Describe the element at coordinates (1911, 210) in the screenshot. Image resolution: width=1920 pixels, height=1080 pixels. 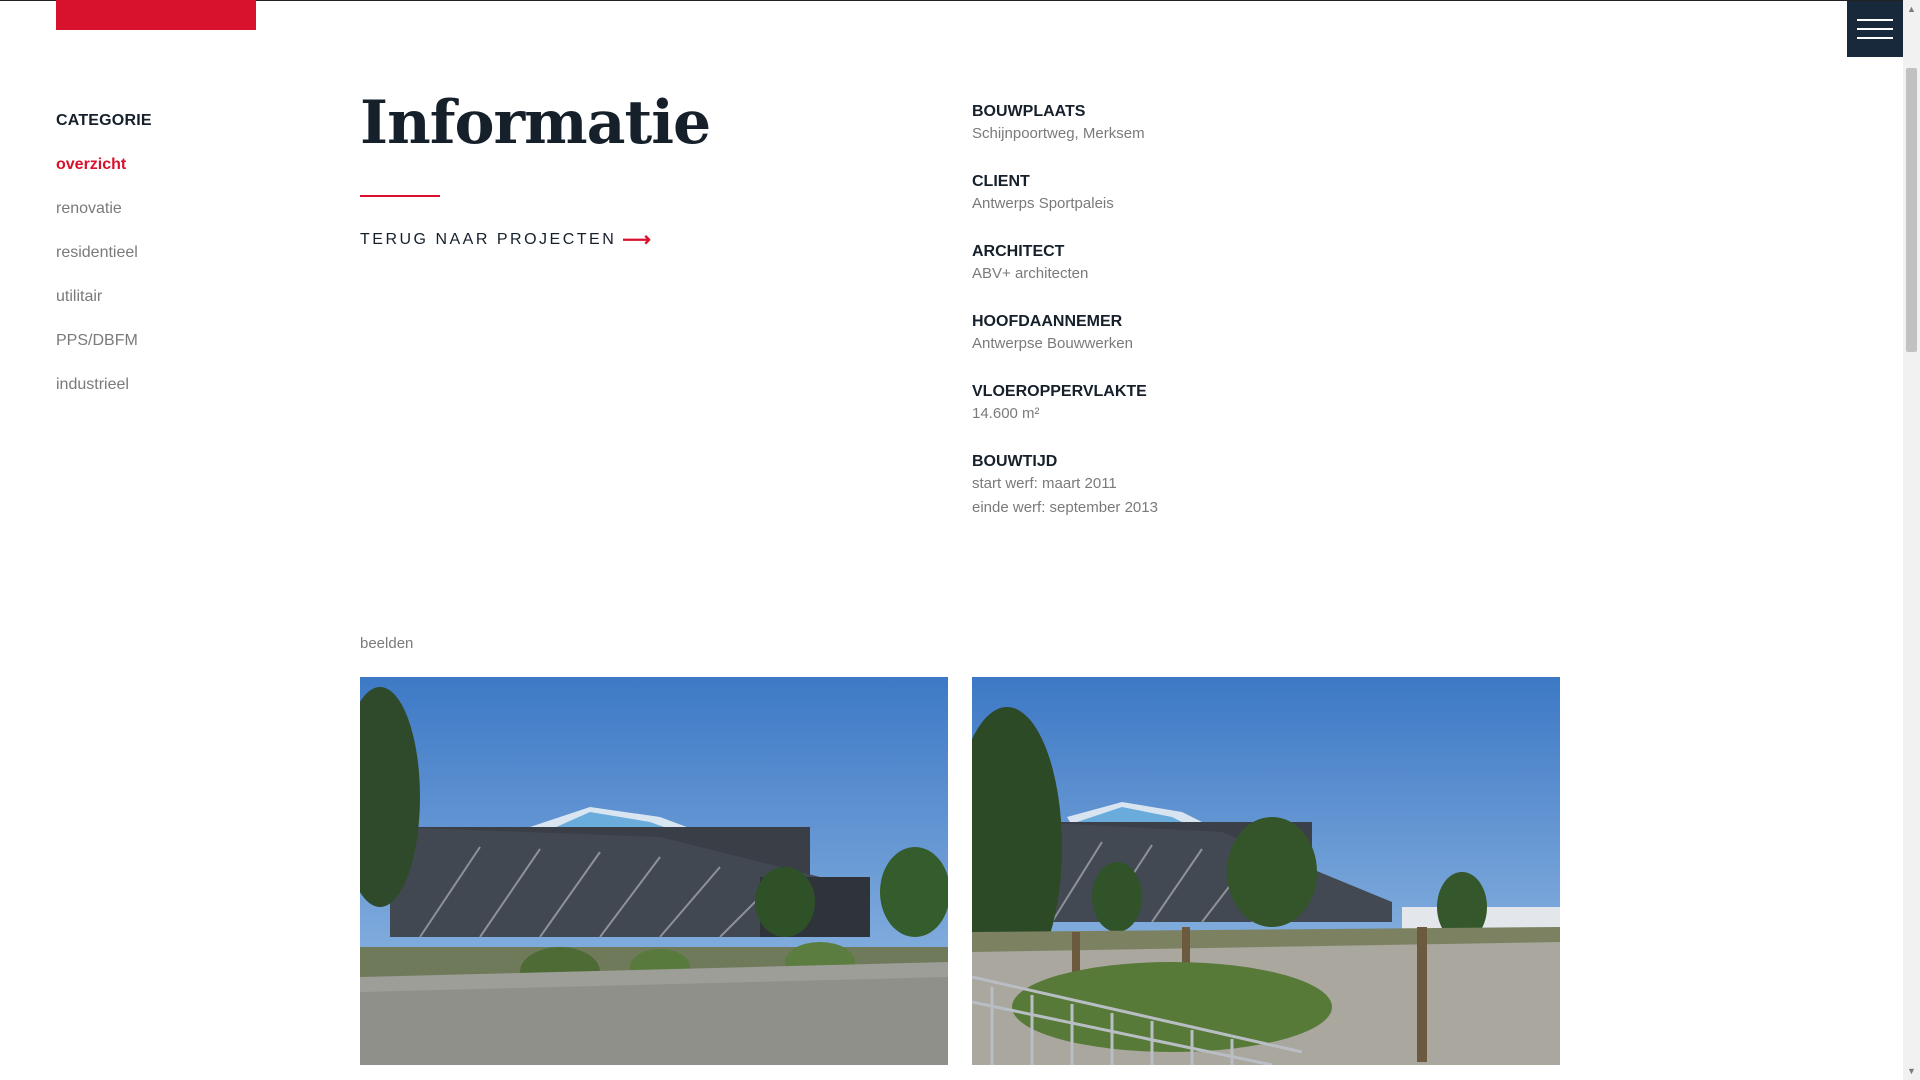
I see `scroll-thumb` at that location.